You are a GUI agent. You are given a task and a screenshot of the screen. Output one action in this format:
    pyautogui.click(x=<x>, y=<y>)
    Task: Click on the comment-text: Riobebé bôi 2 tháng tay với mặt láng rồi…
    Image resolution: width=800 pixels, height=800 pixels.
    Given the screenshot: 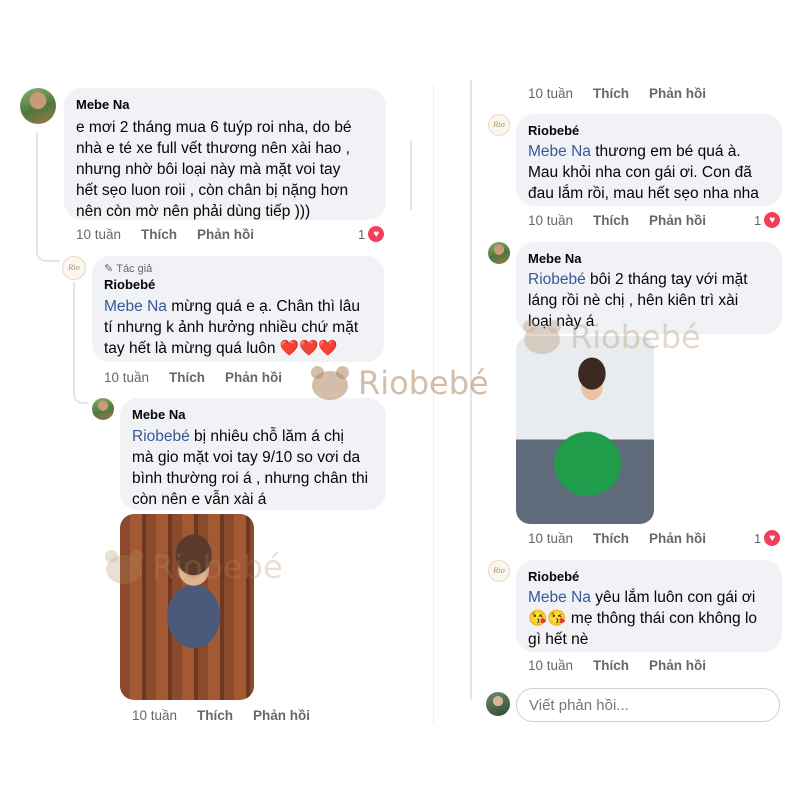 What is the action you would take?
    pyautogui.click(x=649, y=300)
    